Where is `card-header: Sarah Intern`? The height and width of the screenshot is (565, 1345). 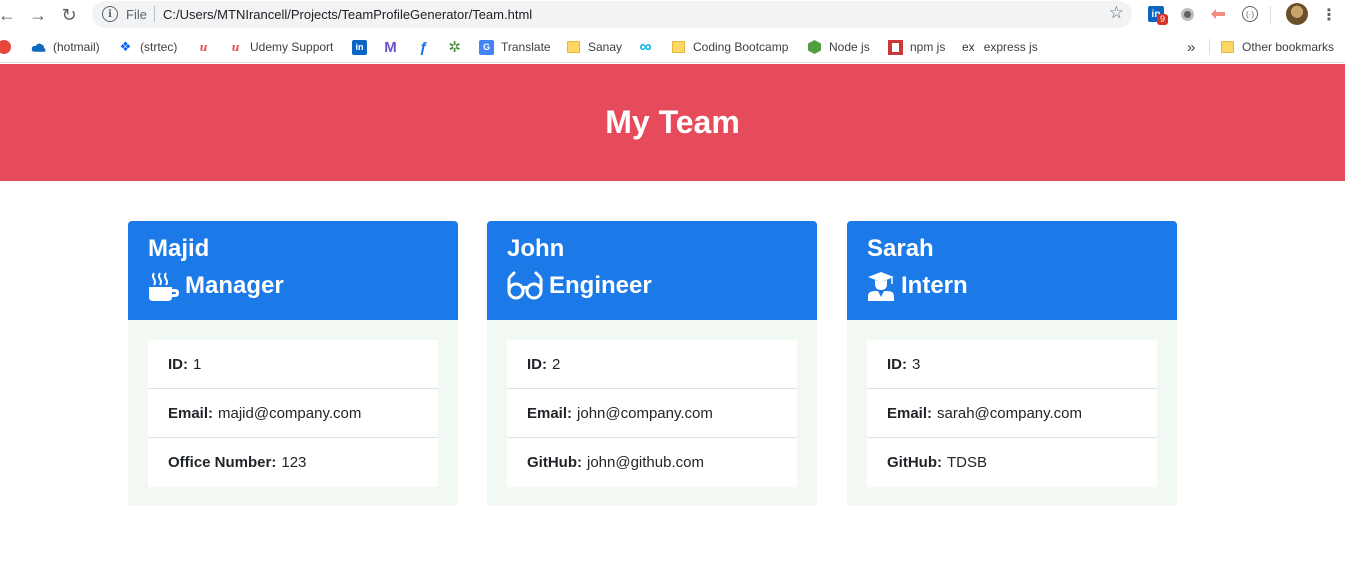 card-header: Sarah Intern is located at coordinates (1012, 270).